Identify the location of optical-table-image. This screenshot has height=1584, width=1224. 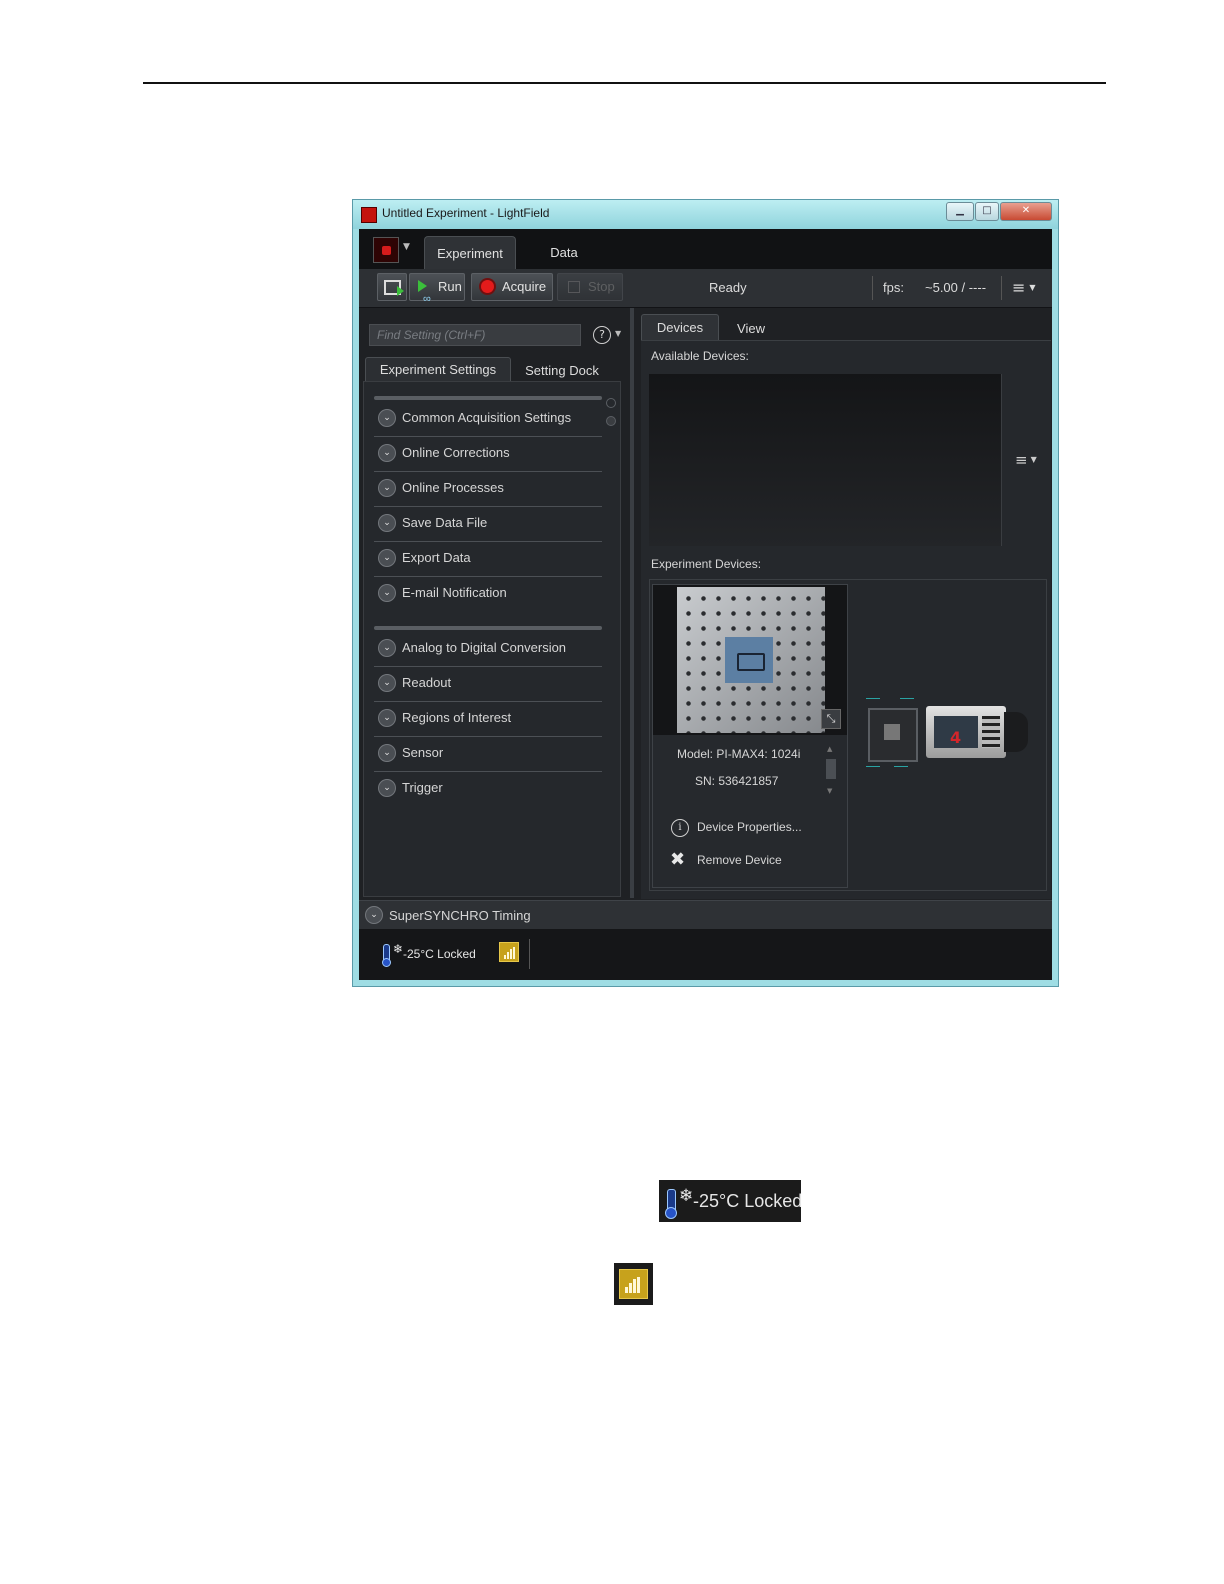
(751, 660).